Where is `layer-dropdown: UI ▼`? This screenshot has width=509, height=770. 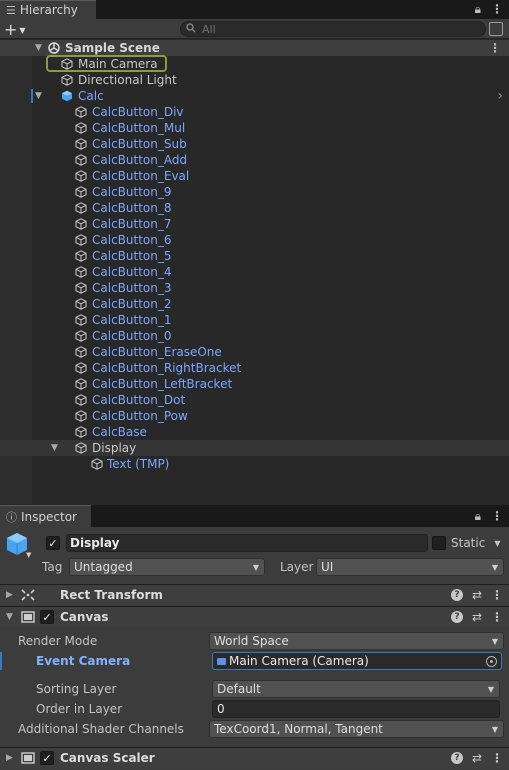
layer-dropdown: UI ▼ is located at coordinates (410, 567).